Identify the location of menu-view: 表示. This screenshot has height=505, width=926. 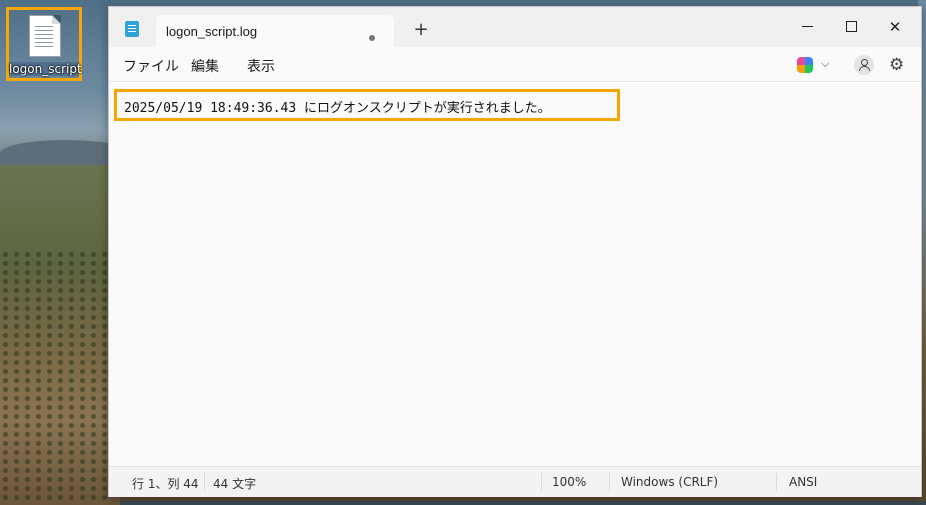
(261, 66).